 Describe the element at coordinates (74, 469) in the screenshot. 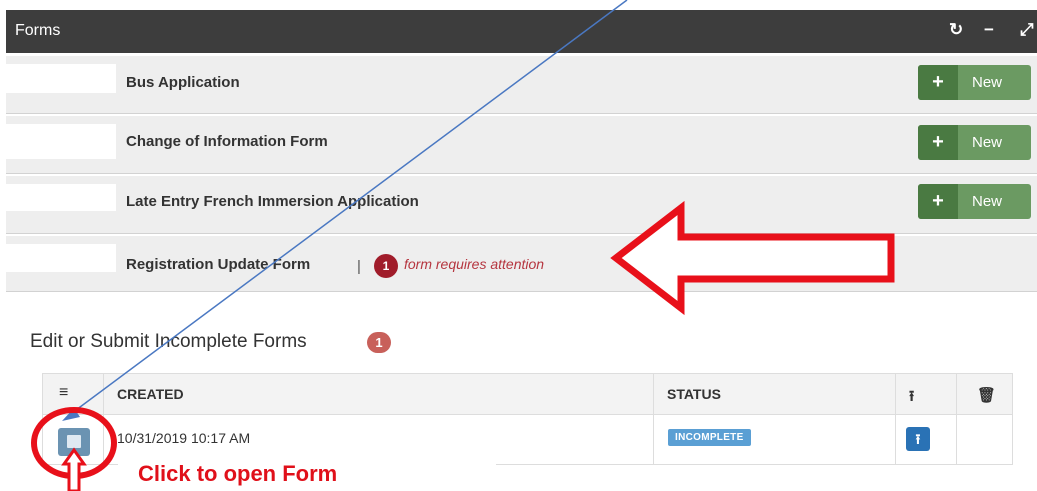

I see `annotation-up-arrow` at that location.